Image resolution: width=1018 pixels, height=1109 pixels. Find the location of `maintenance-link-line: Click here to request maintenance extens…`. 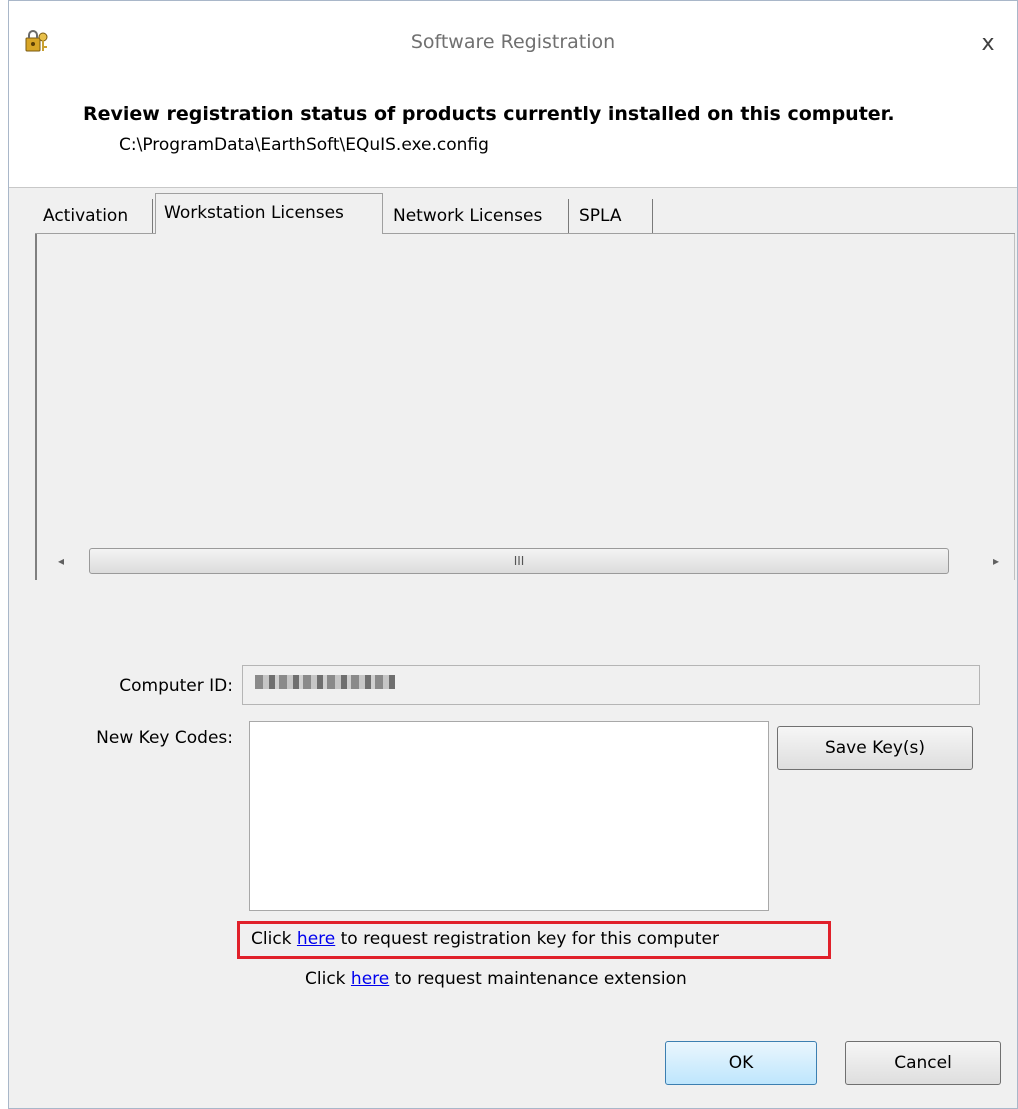

maintenance-link-line: Click here to request maintenance extens… is located at coordinates (496, 979).